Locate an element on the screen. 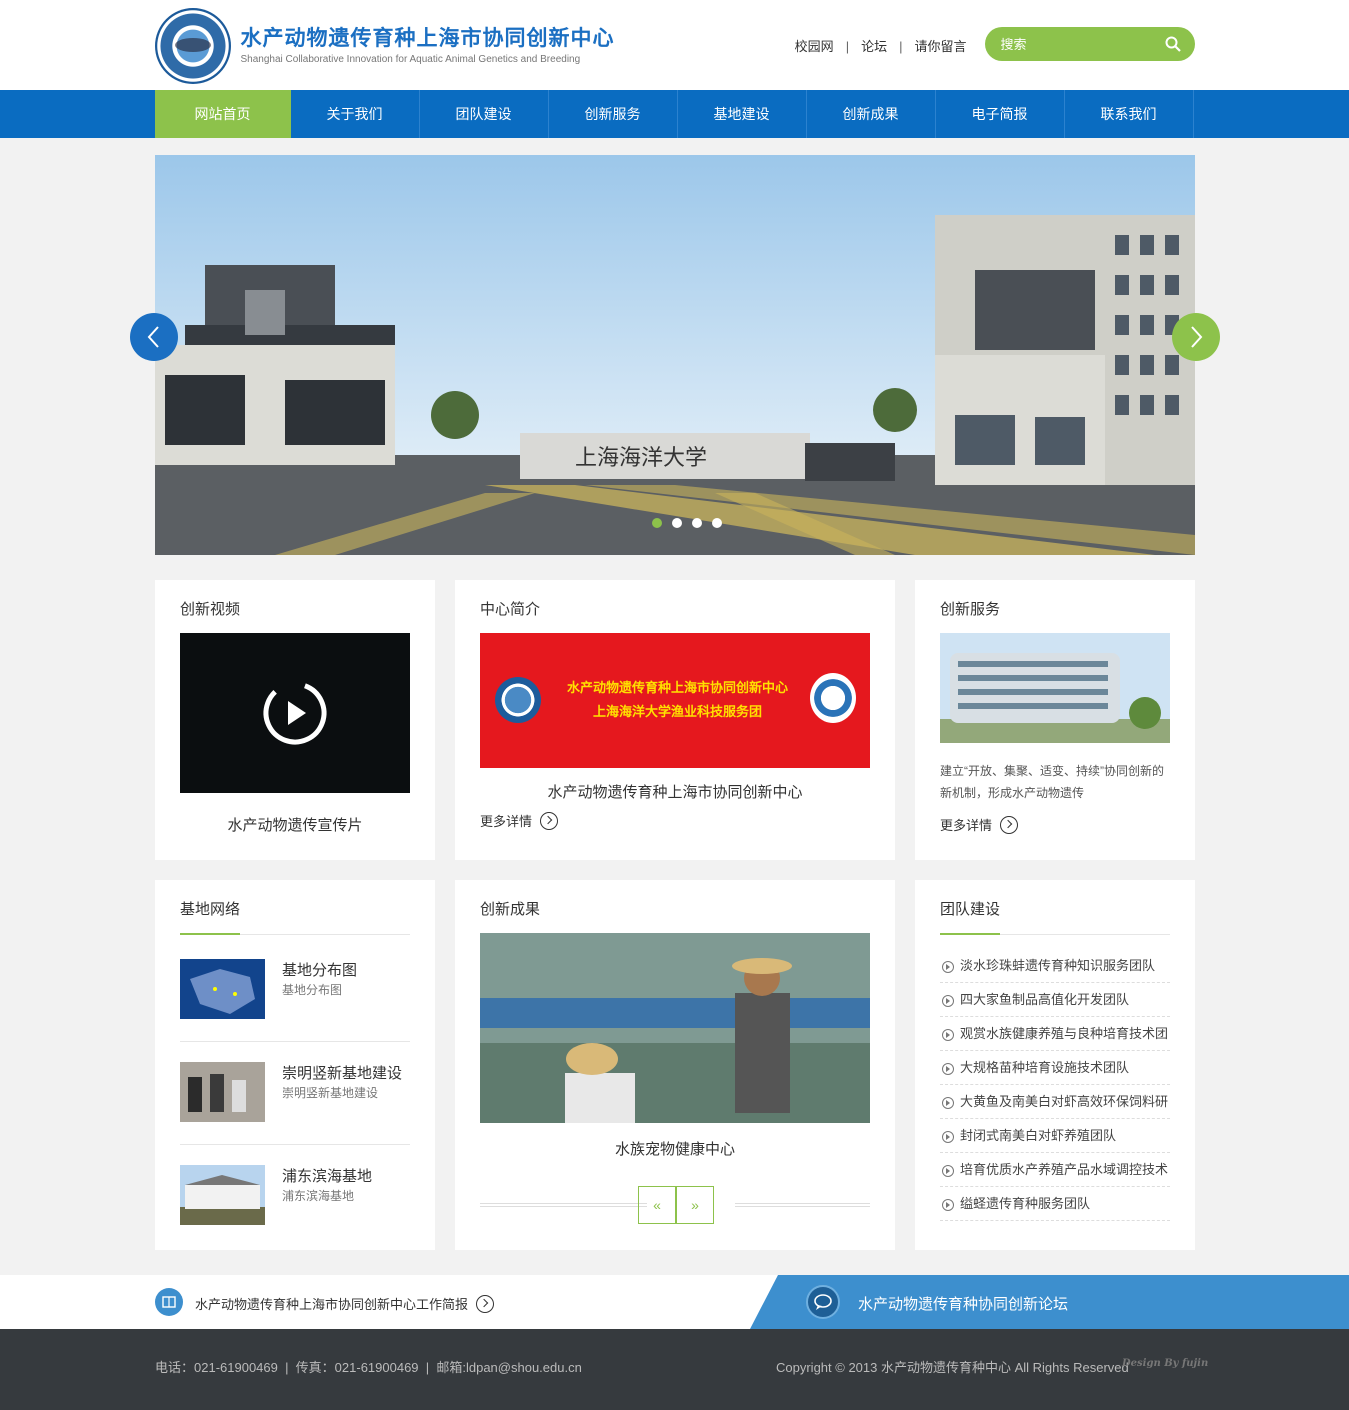 The image size is (1349, 1410). results-pager: « » is located at coordinates (676, 1205).